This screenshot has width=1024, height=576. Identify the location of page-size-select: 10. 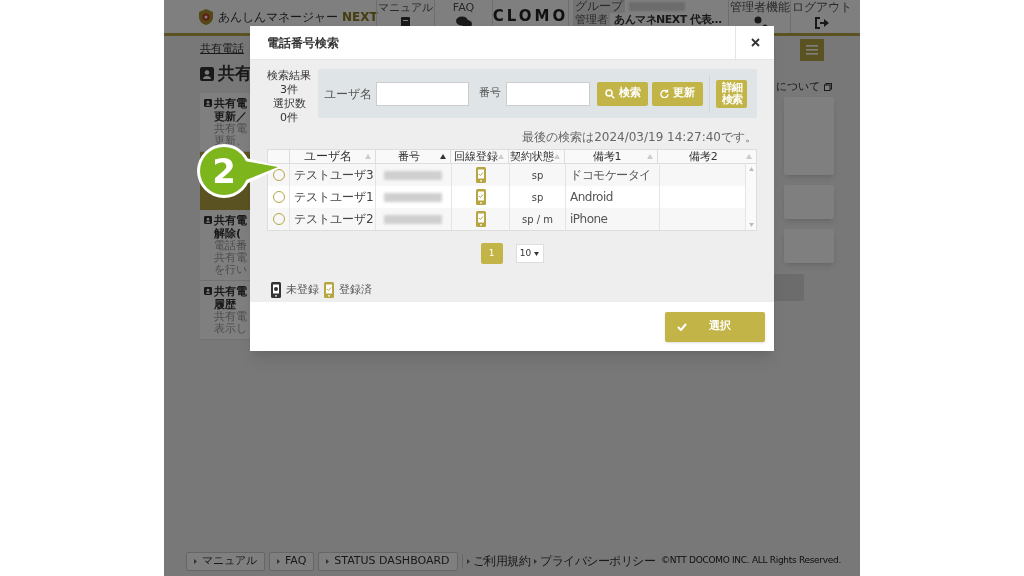
(529, 253).